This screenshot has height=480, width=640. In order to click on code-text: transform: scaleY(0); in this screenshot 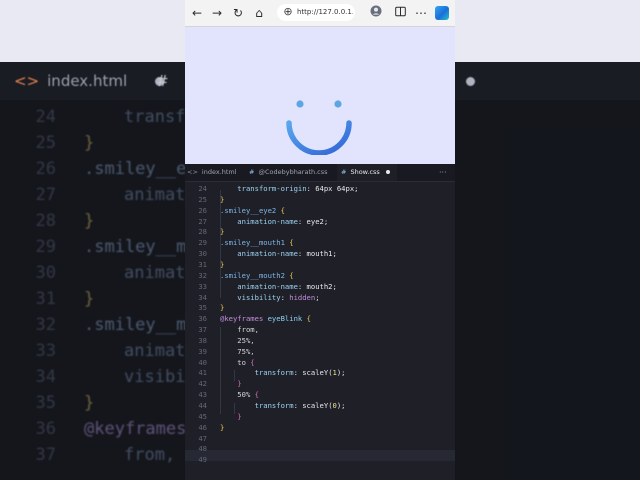, I will do `click(283, 405)`.